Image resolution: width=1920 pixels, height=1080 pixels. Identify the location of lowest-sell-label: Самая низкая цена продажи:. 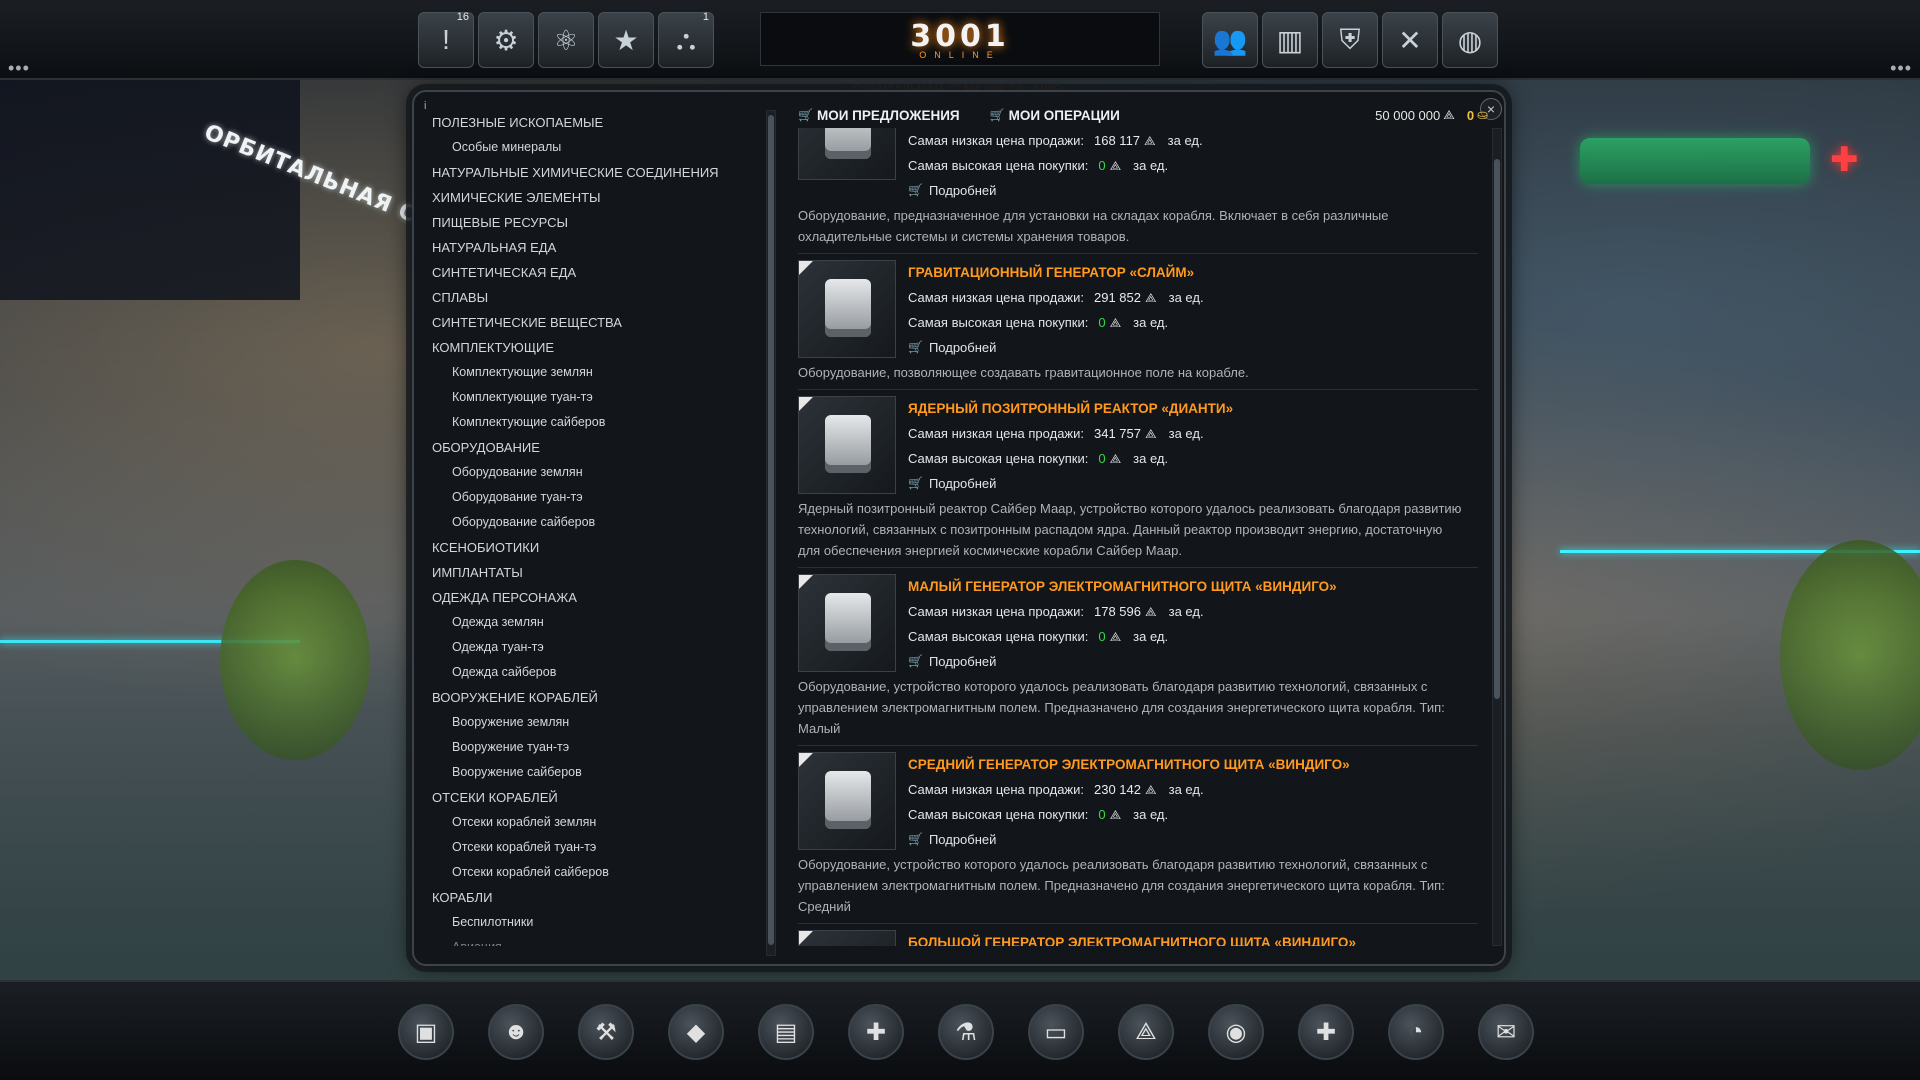
(996, 297).